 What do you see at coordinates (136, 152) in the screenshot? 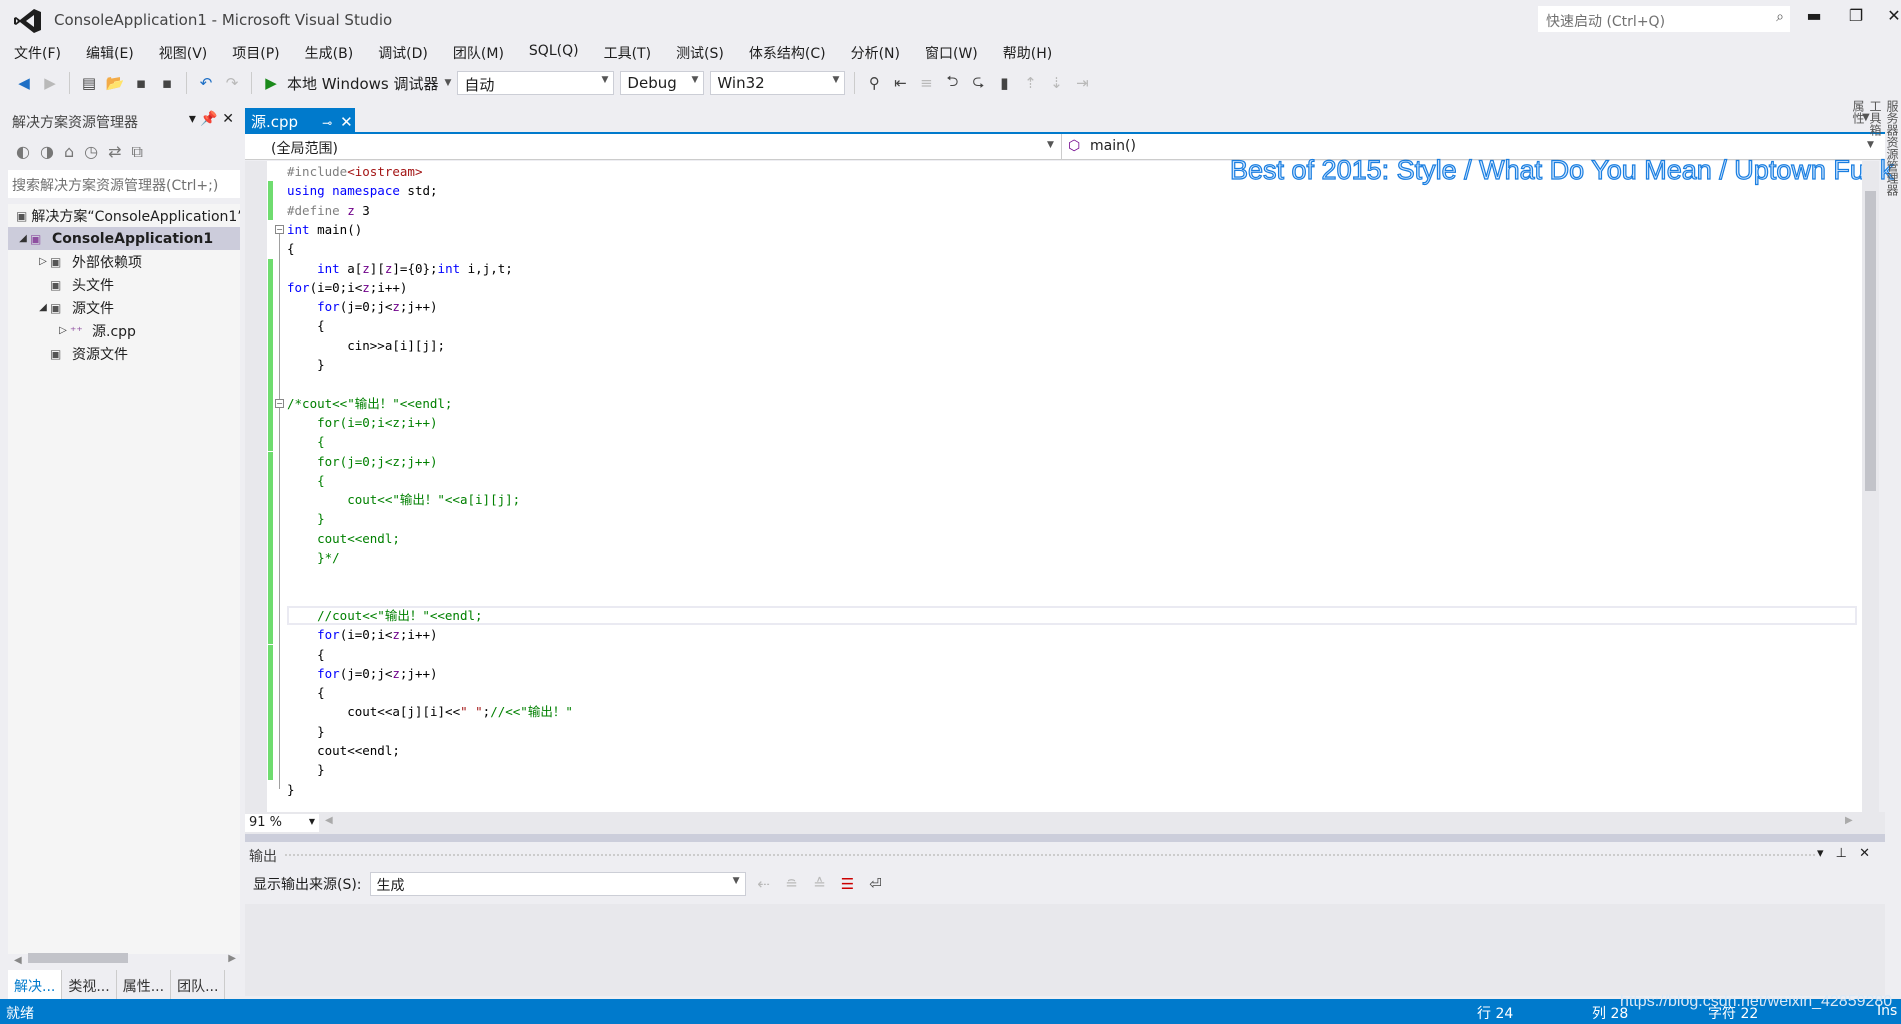
I see `collapse-all-icon: ⧉` at bounding box center [136, 152].